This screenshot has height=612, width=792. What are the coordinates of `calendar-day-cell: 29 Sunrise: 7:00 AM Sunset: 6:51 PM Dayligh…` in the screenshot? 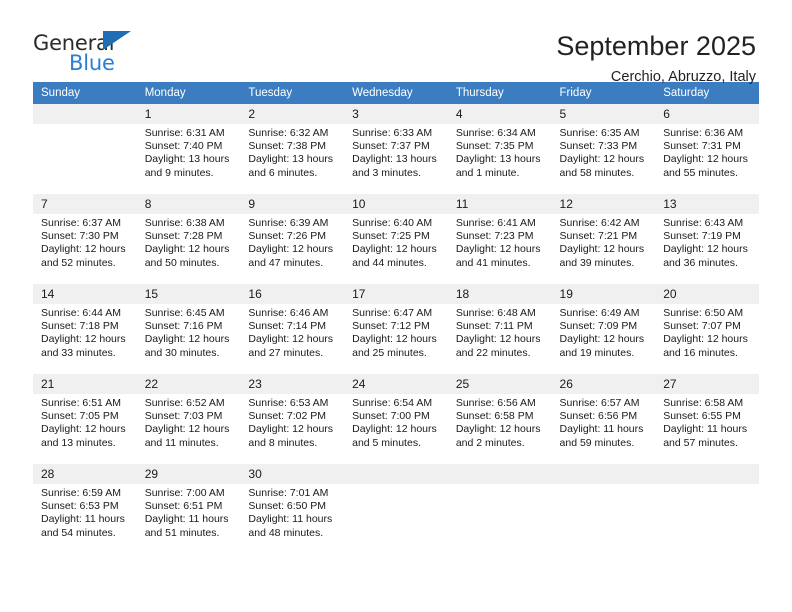 It's located at (188, 509).